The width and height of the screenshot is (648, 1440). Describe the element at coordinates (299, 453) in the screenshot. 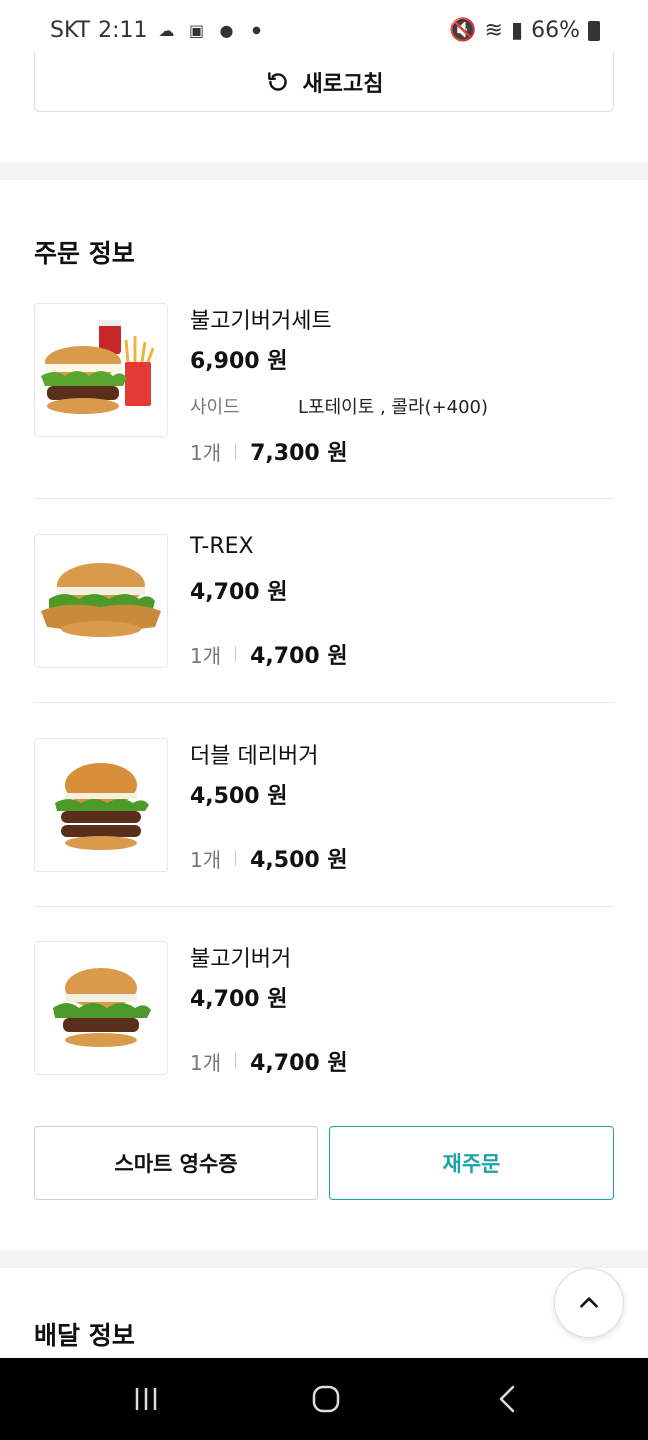

I see `item-total: 7,300 원` at that location.